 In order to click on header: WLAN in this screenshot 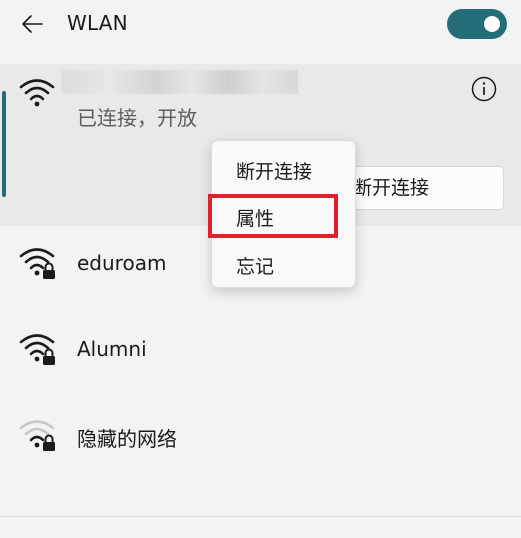, I will do `click(260, 24)`.